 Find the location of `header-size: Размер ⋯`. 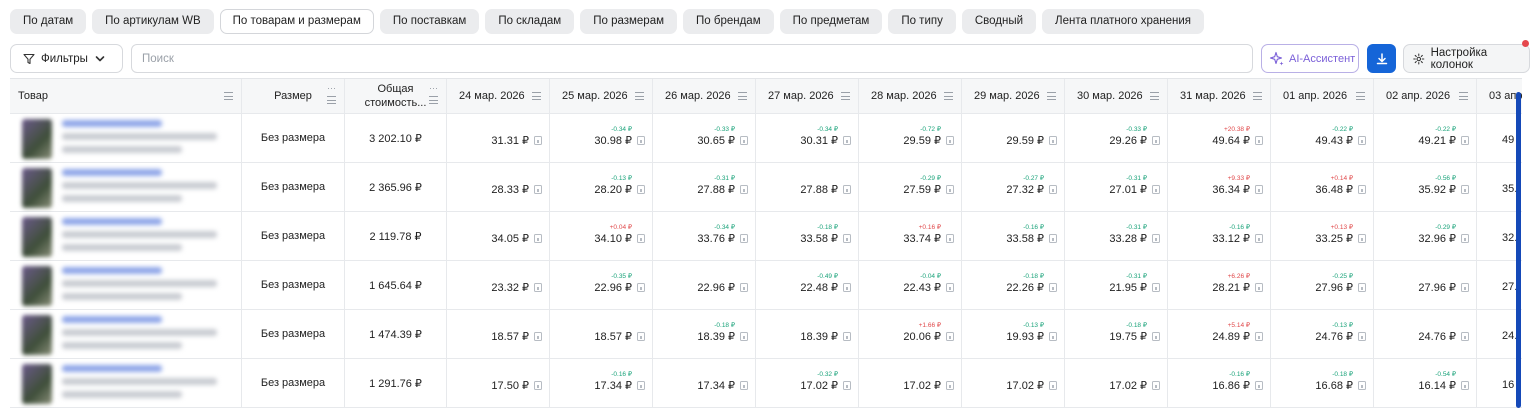

header-size: Размер ⋯ is located at coordinates (293, 96).